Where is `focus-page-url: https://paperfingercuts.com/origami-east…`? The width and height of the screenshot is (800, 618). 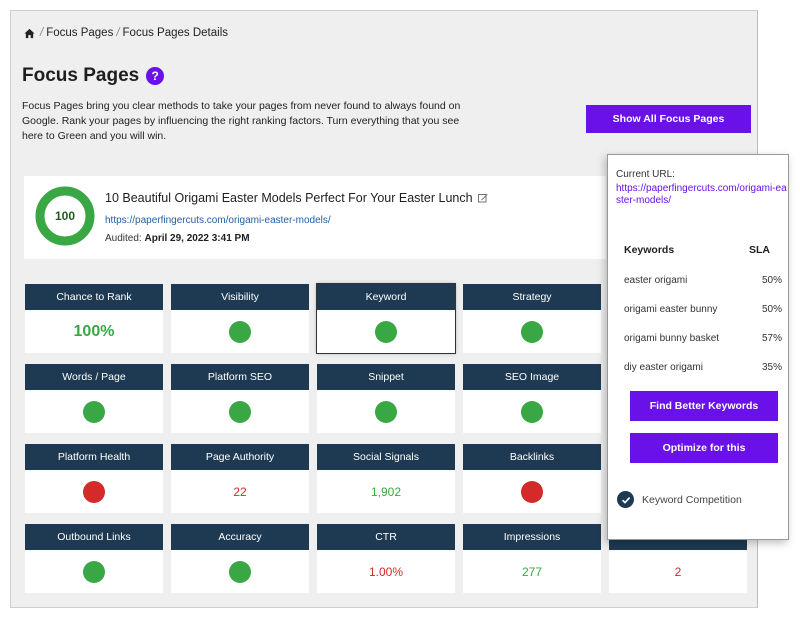
focus-page-url: https://paperfingercuts.com/origami-east… is located at coordinates (218, 220).